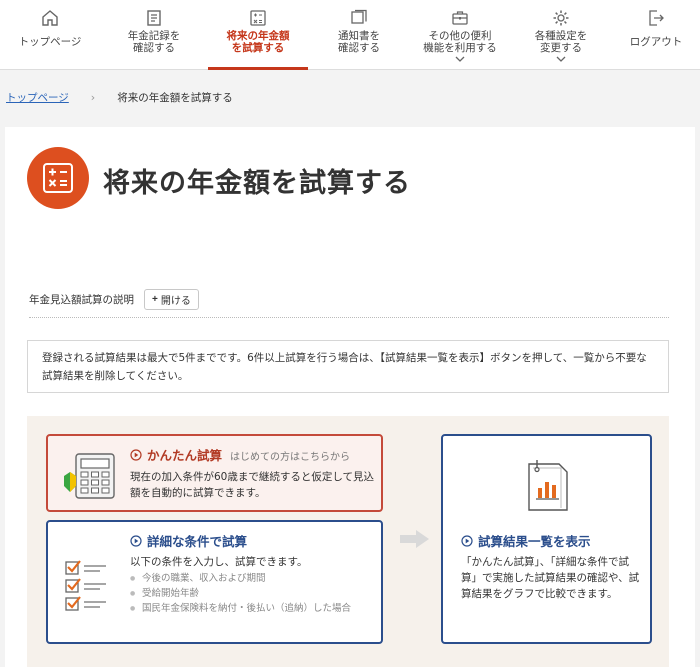 The height and width of the screenshot is (667, 700). Describe the element at coordinates (254, 608) in the screenshot. I see `list-item: 国民年金保険料を納付・後払い（追納）した場合` at that location.